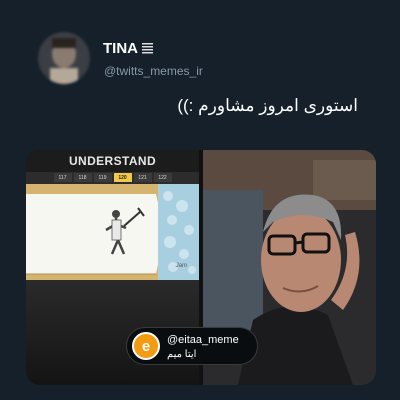 Image resolution: width=400 pixels, height=400 pixels. What do you see at coordinates (162, 177) in the screenshot?
I see `level-cell: 122` at bounding box center [162, 177].